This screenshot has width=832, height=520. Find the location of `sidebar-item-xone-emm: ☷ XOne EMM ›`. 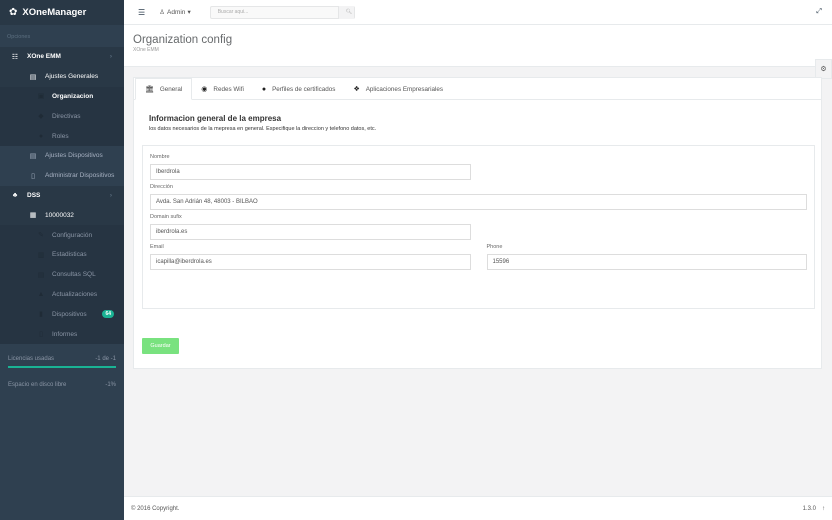

sidebar-item-xone-emm: ☷ XOne EMM › is located at coordinates (62, 57).